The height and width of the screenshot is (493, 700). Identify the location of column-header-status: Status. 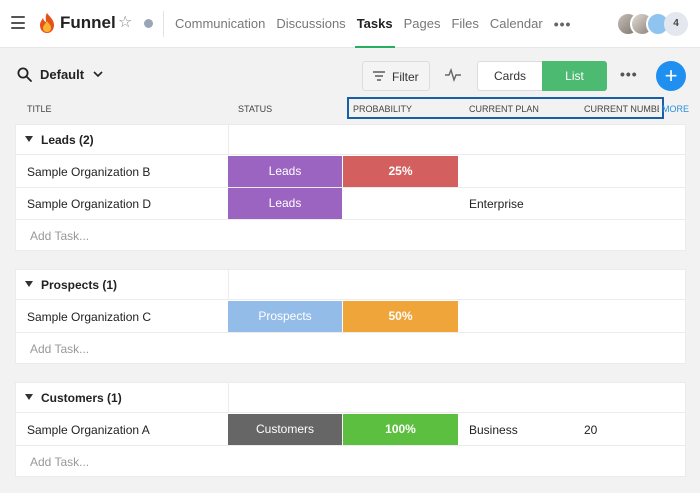
(255, 109).